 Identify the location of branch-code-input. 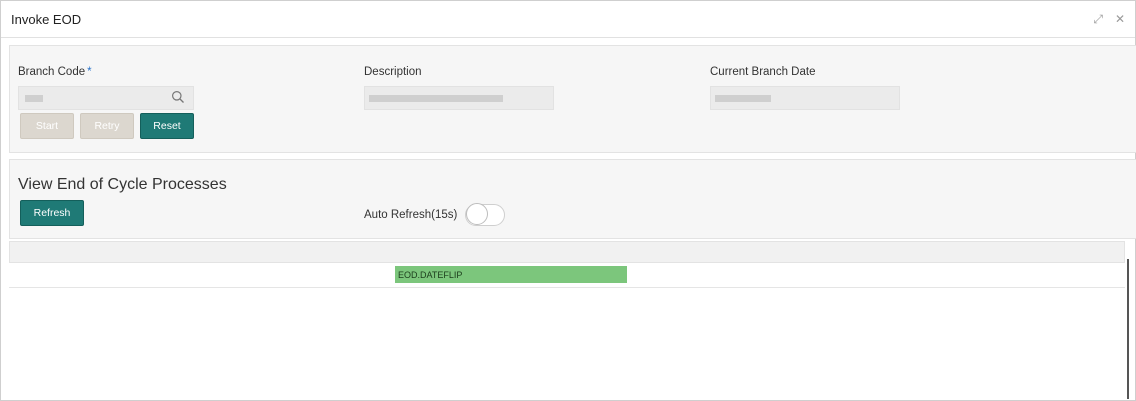
(106, 98).